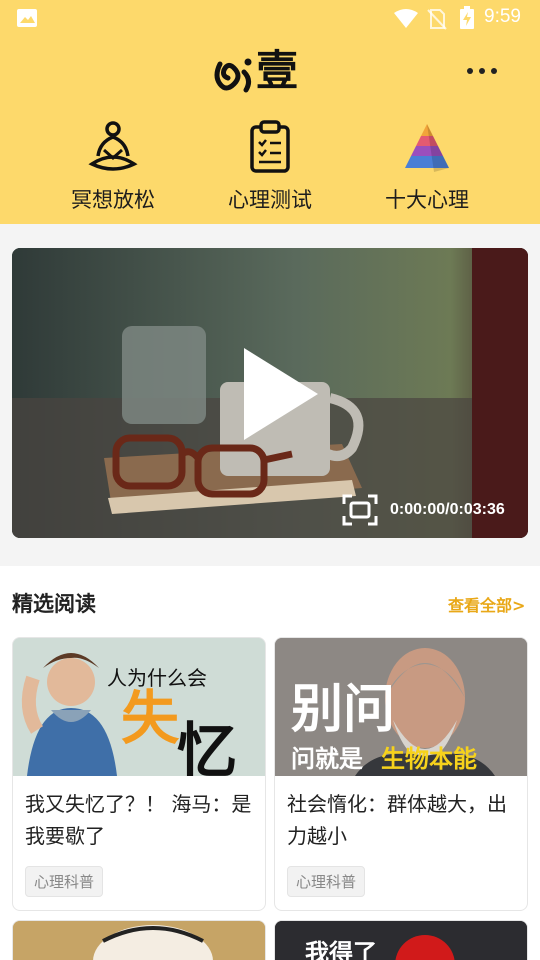  What do you see at coordinates (360, 510) in the screenshot?
I see `fullscreen-icon` at bounding box center [360, 510].